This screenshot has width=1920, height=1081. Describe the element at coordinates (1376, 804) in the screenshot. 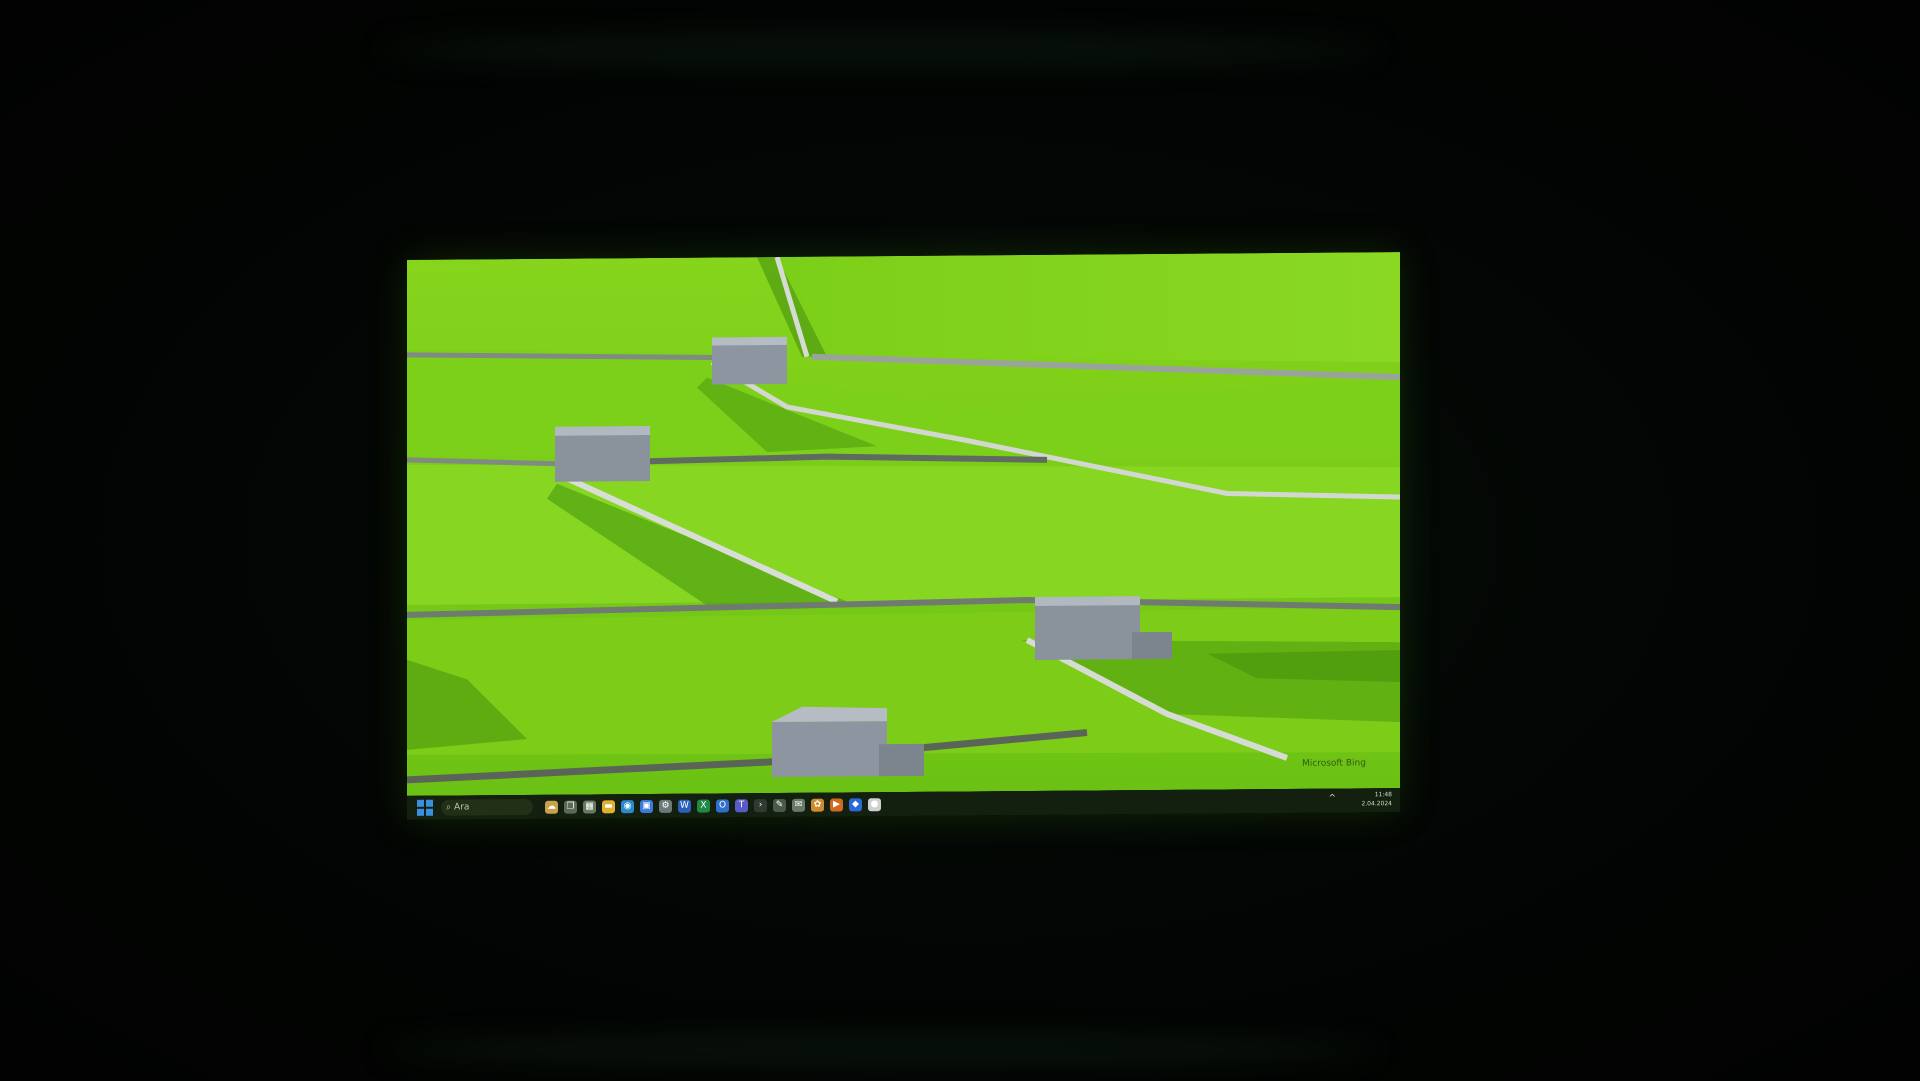

I see `clock-date: 2.04.2024` at that location.